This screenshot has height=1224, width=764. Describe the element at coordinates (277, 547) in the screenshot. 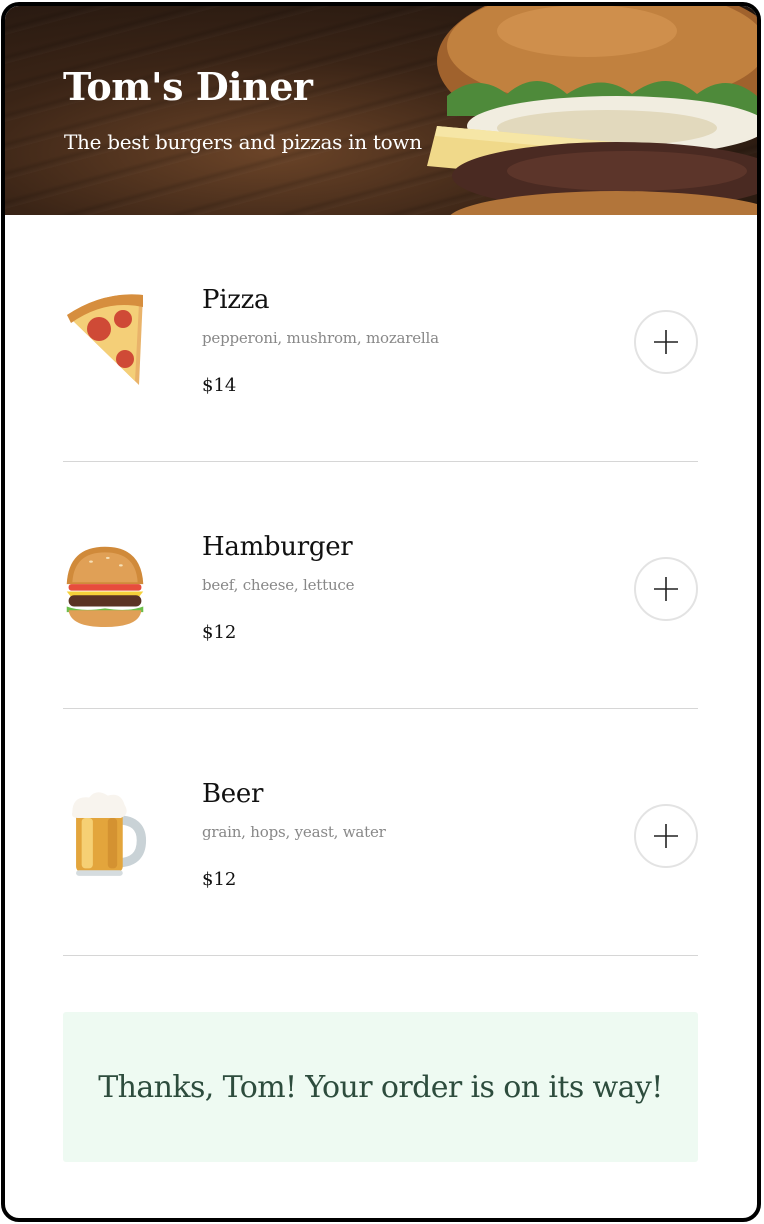

I see `menu-item-name: Hamburger` at that location.